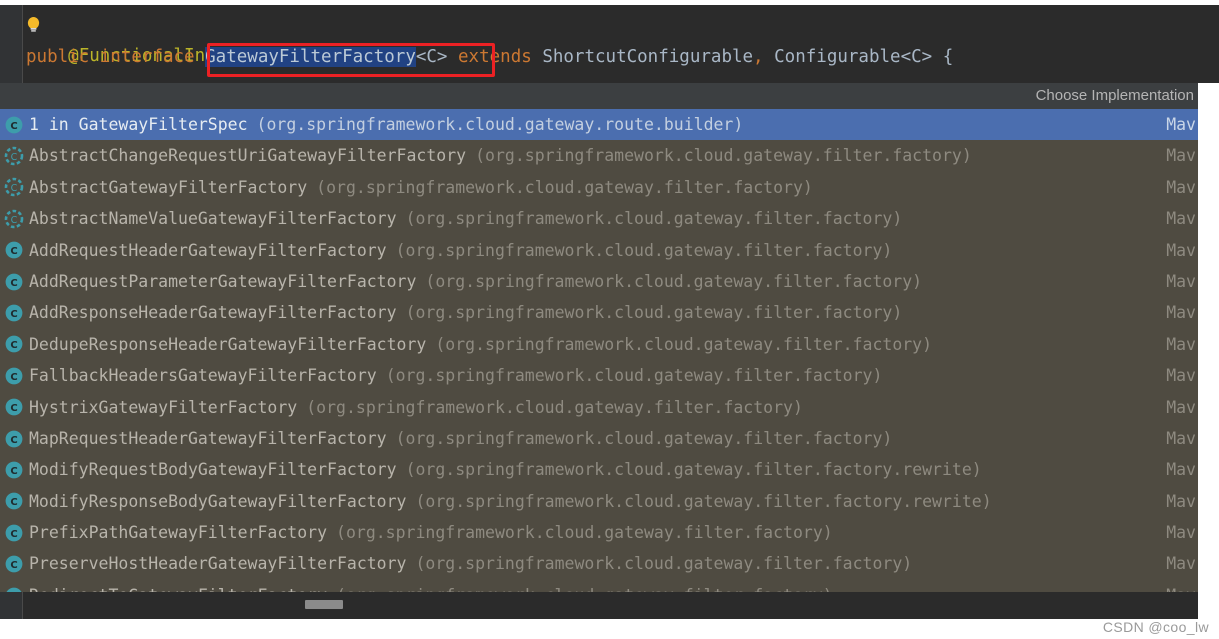 The height and width of the screenshot is (639, 1219). I want to click on keyword-extends: extends, so click(495, 57).